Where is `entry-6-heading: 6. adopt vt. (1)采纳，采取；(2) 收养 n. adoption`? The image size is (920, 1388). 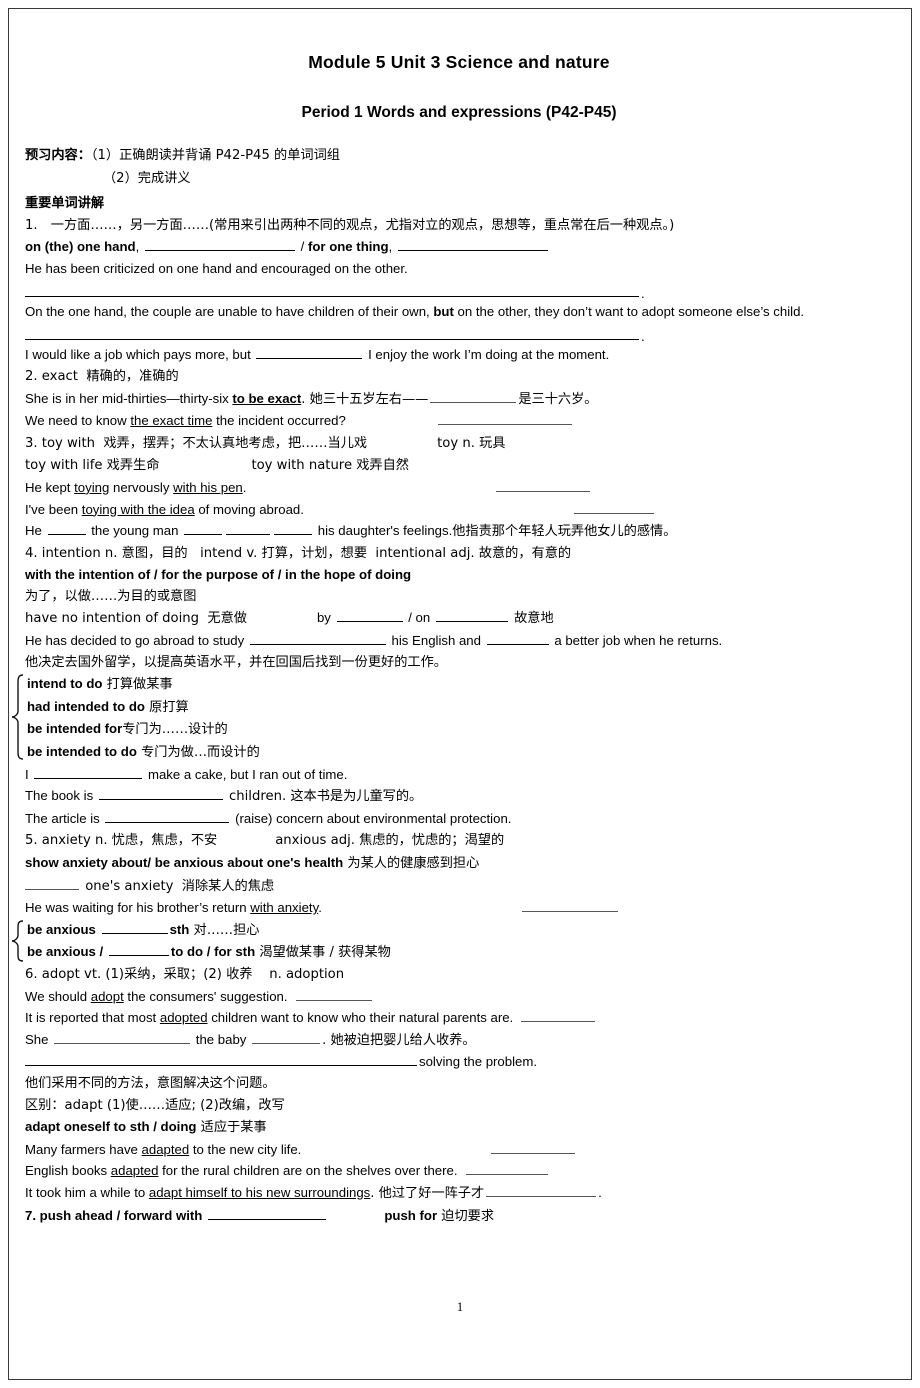
entry-6-heading: 6. adopt vt. (1)采纳，采取；(2) 收养 n. adoption is located at coordinates (185, 974).